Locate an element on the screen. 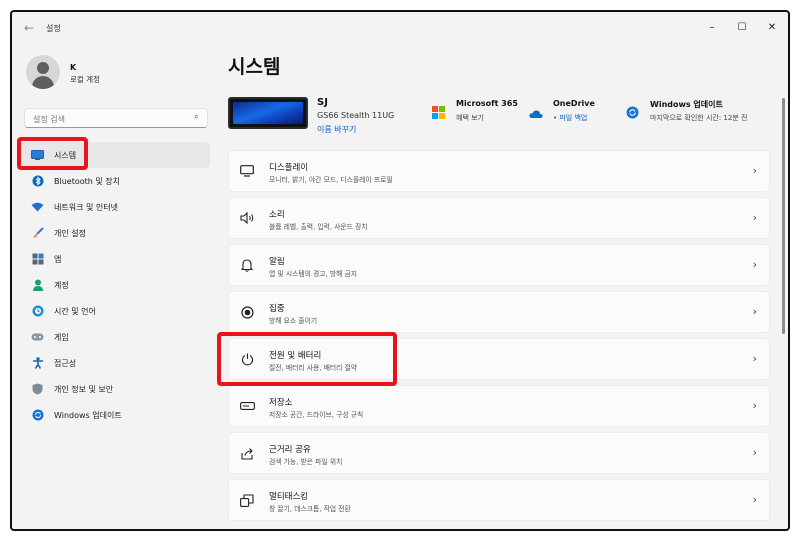 This screenshot has height=541, width=800. maximize-button: ☐ is located at coordinates (742, 28).